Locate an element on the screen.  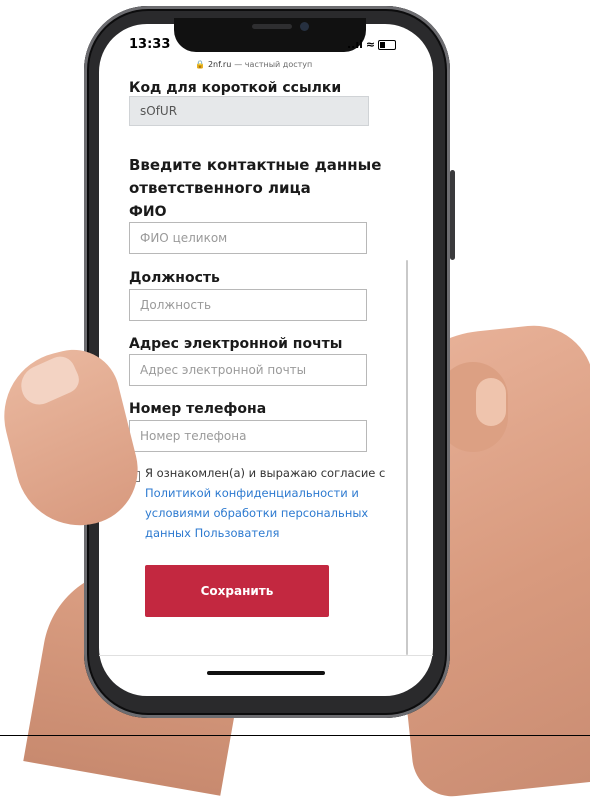
save-button: Сохранить is located at coordinates (237, 591).